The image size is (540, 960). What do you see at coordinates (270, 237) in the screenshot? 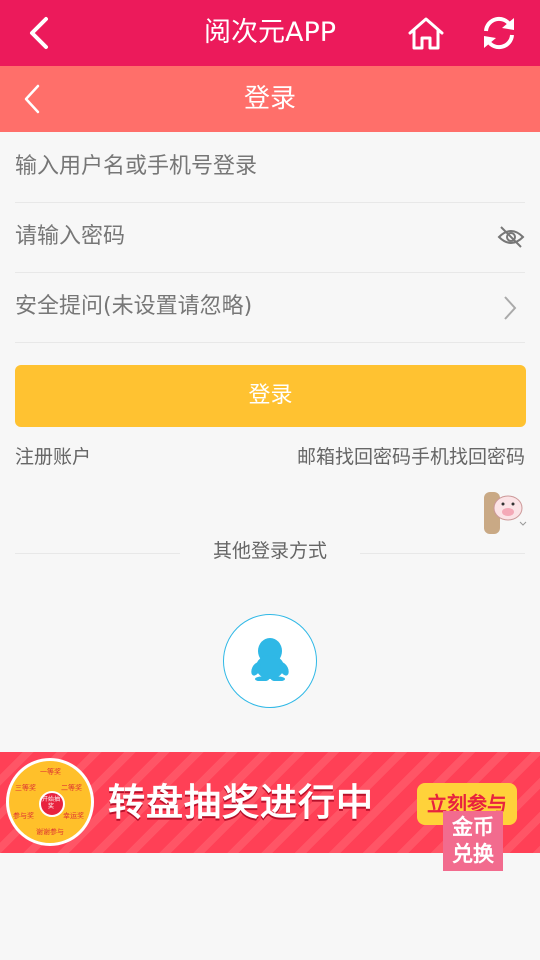
I see `password-input: 请输入密码` at bounding box center [270, 237].